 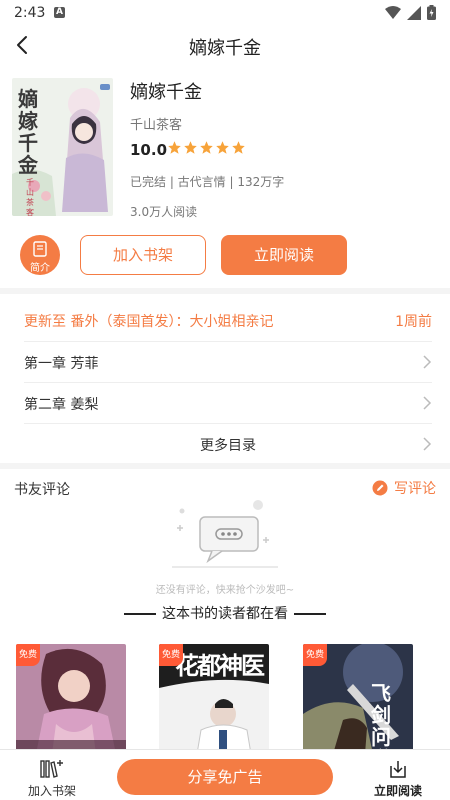 I want to click on status-icons, so click(x=410, y=12).